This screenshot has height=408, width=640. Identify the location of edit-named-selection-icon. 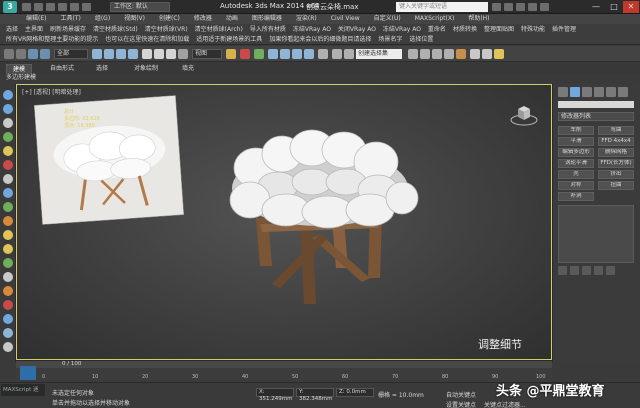
(323, 54).